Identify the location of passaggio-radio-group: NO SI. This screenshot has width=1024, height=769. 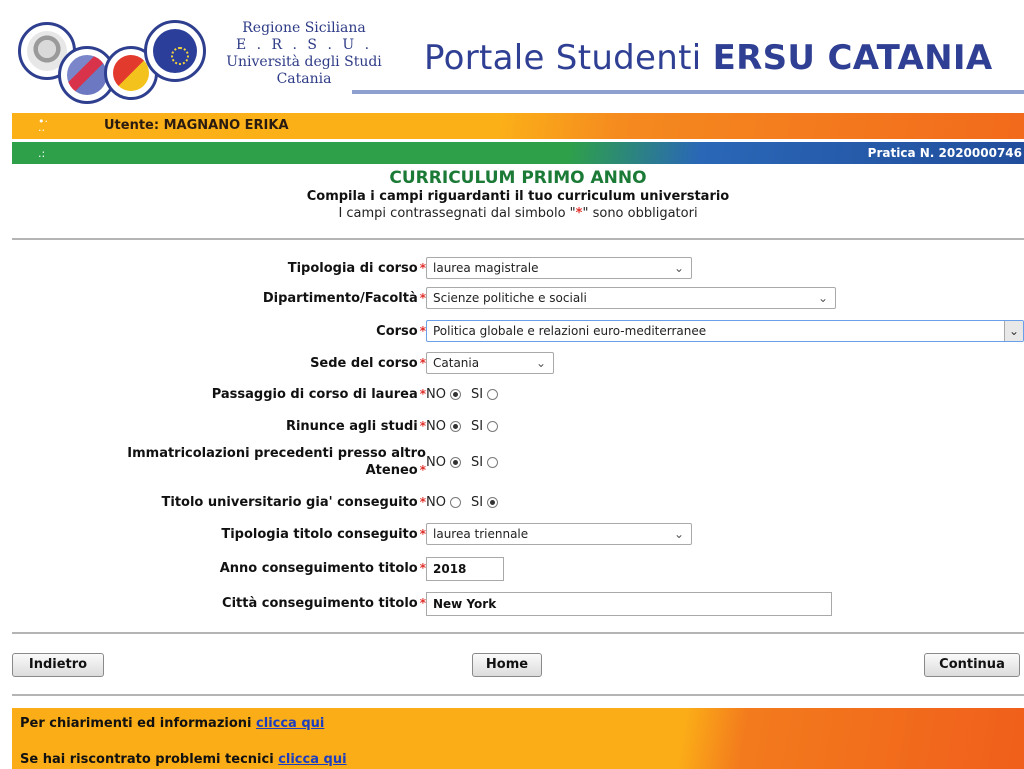
(462, 394).